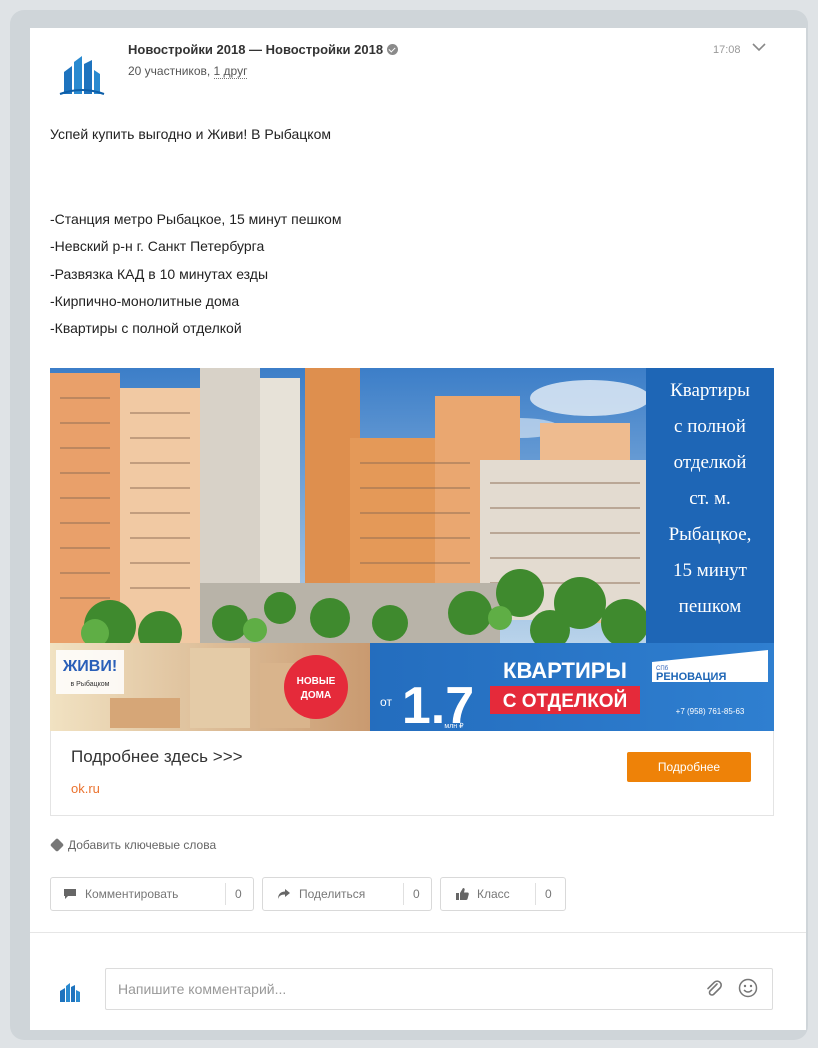  Describe the element at coordinates (710, 390) in the screenshot. I see `side-text: Квартиры` at that location.